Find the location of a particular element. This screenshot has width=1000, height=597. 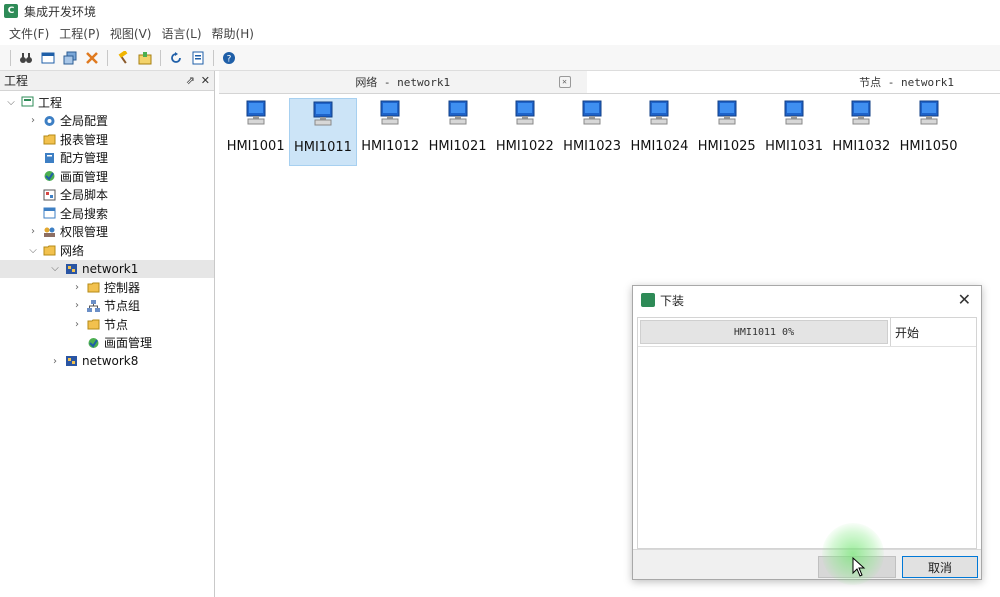

tree-item-label: 网络 is located at coordinates (72, 250).